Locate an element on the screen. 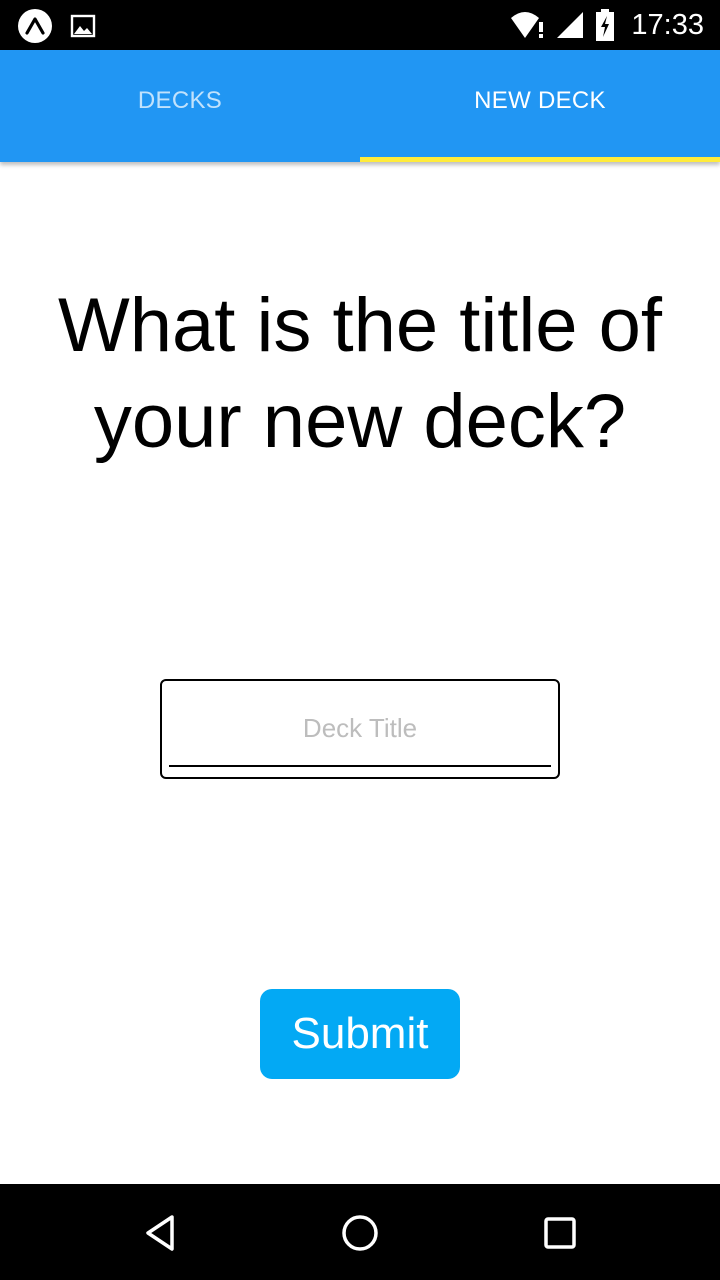 The image size is (720, 1280). tab-bar: DECKS NEW DECK is located at coordinates (360, 106).